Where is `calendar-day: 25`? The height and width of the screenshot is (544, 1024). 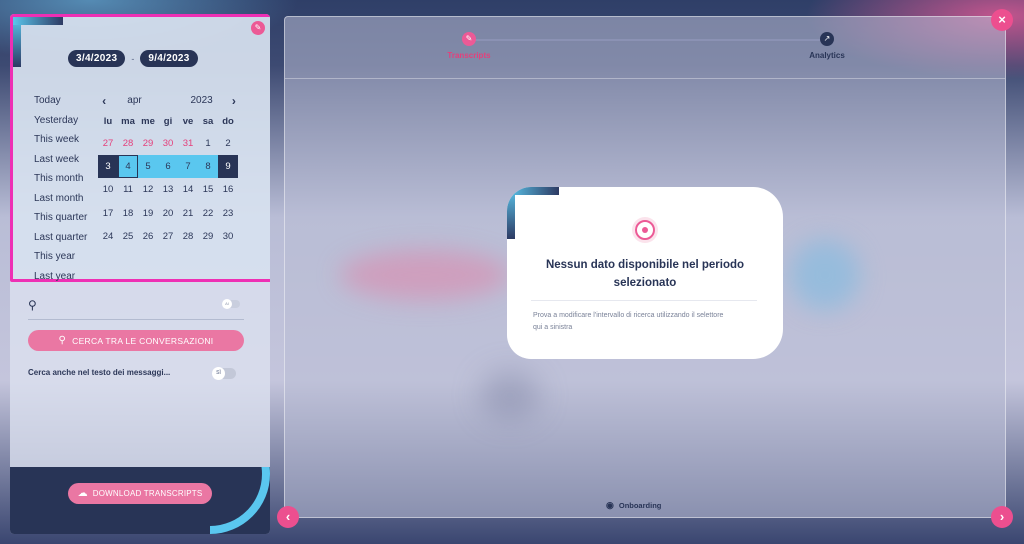 calendar-day: 25 is located at coordinates (128, 236).